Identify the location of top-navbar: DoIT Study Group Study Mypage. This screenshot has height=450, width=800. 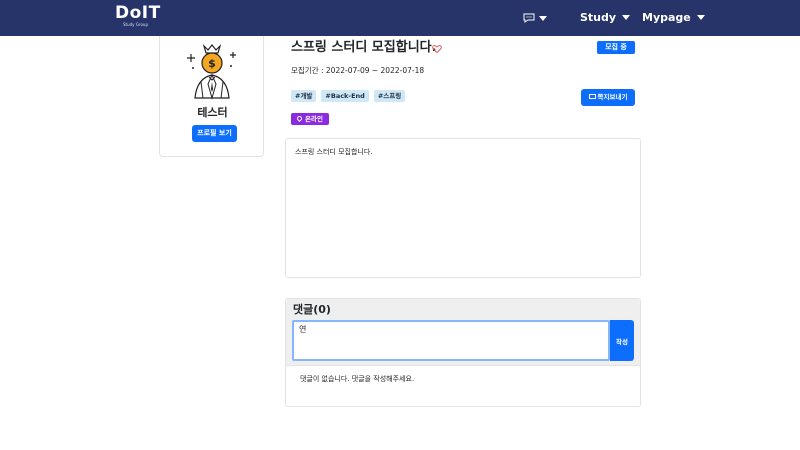
(400, 18).